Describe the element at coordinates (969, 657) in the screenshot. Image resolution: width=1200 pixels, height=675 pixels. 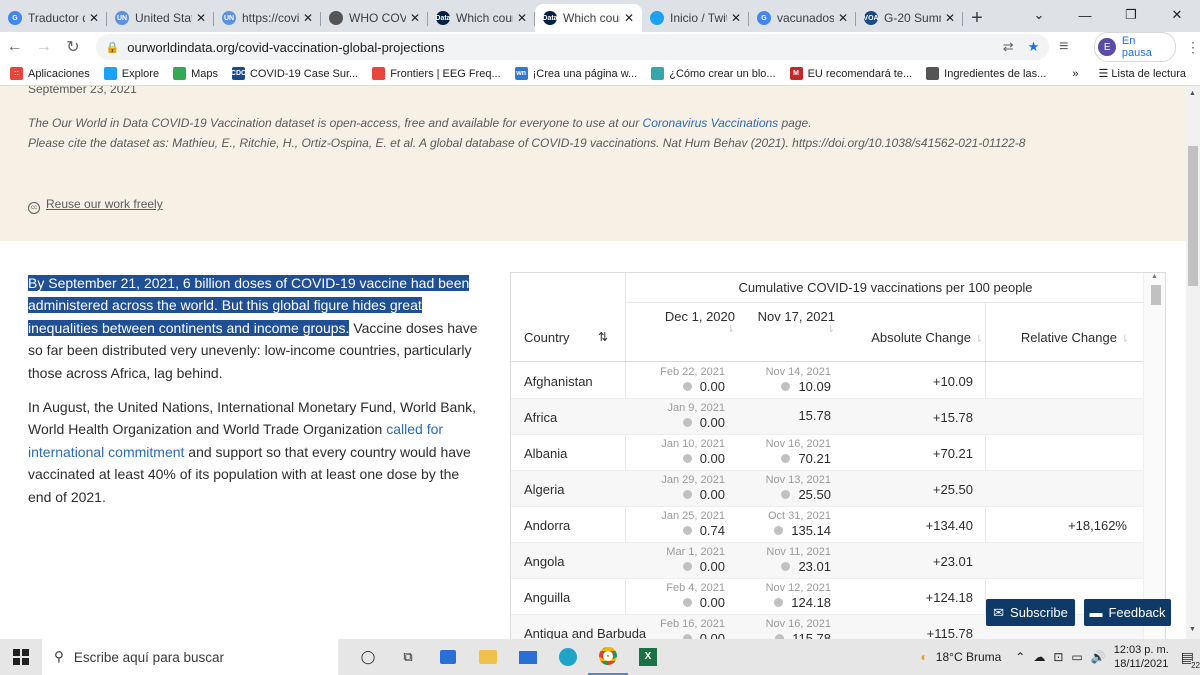
I see `weather-text: 18°C Bruma` at that location.